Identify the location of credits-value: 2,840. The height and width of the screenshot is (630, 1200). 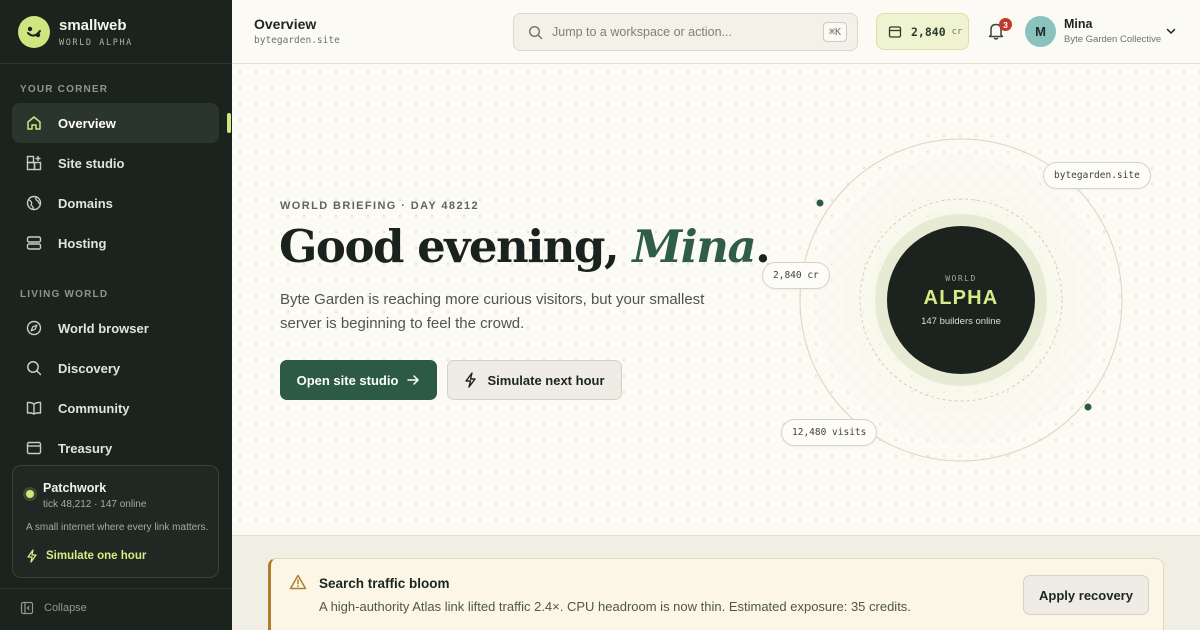
(928, 31).